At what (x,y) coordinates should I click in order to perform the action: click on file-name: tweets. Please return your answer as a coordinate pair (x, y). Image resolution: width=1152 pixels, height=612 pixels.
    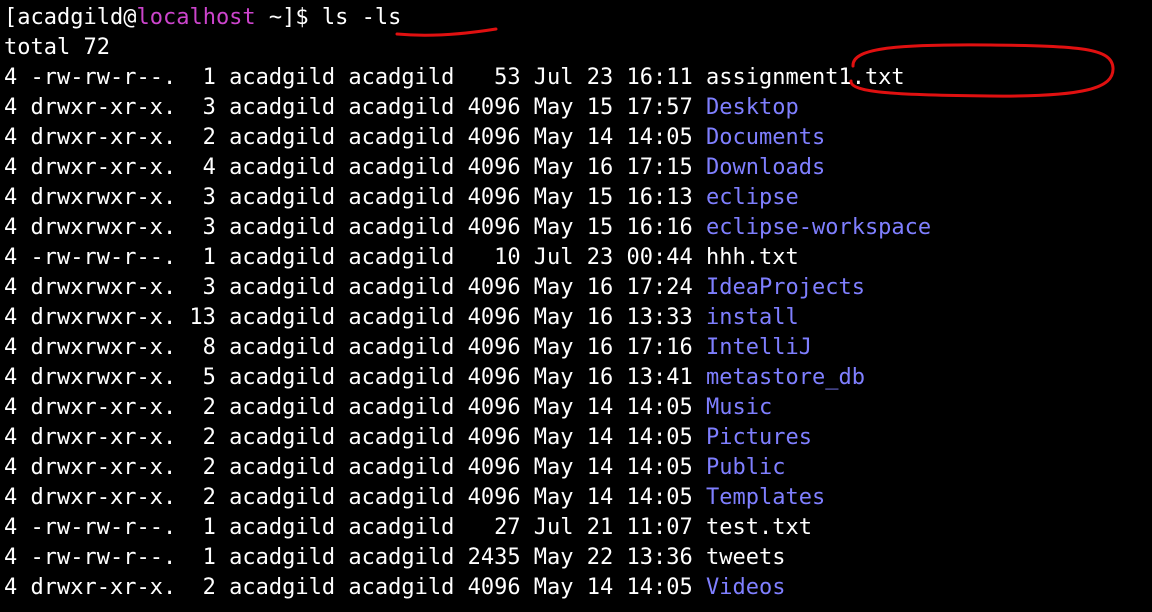
    Looking at the image, I should click on (746, 557).